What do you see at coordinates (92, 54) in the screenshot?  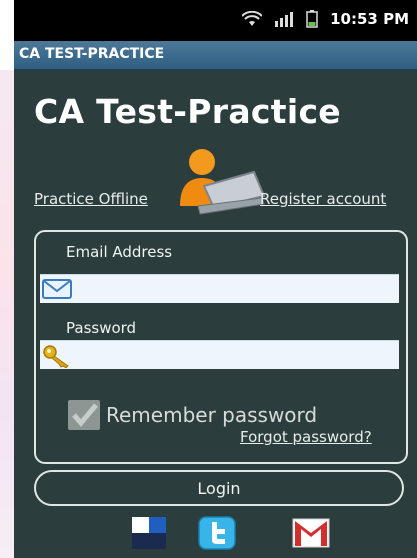 I see `title-bar-label: CA TEST-PRACTICE` at bounding box center [92, 54].